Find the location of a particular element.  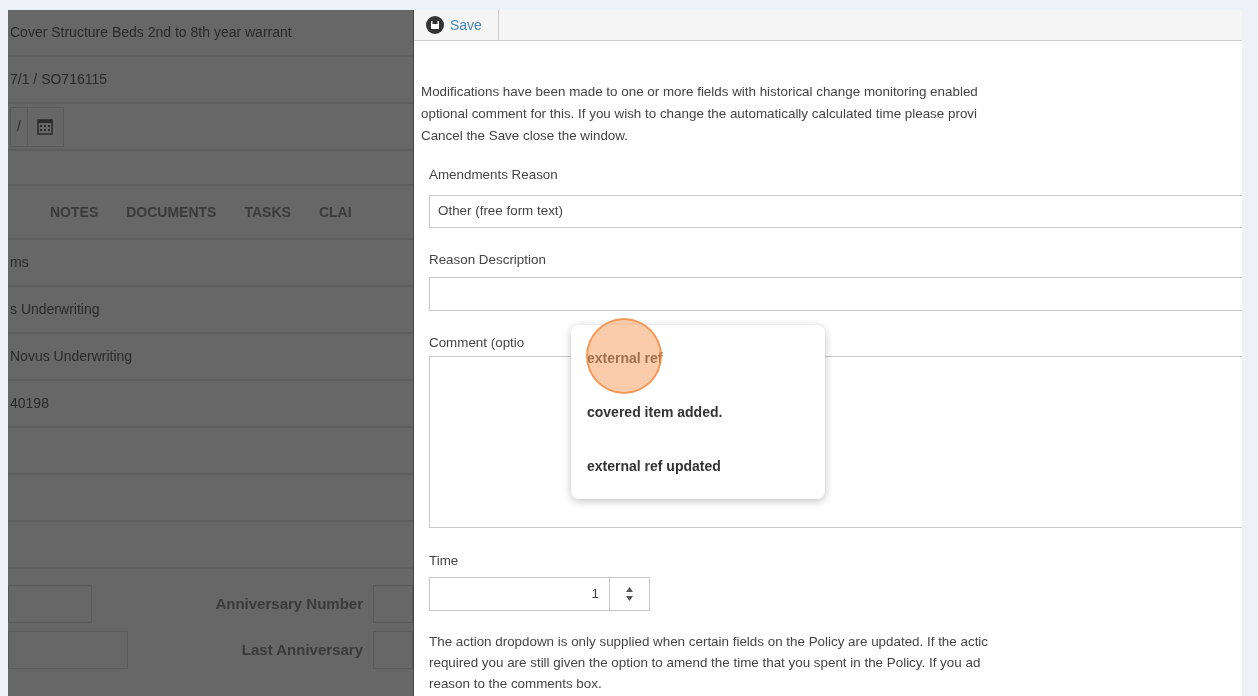

spinner-arrows-icon is located at coordinates (629, 594).